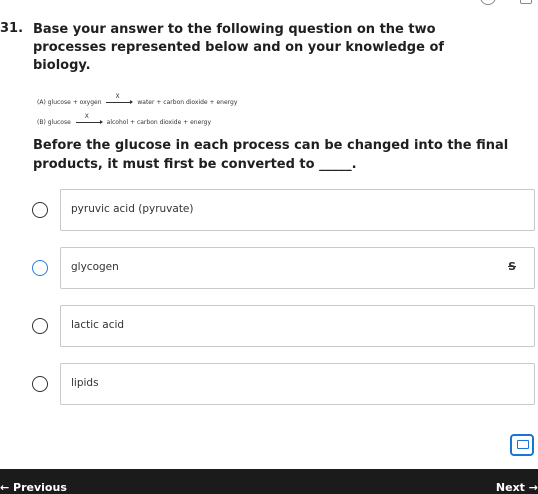 The width and height of the screenshot is (538, 494). What do you see at coordinates (159, 122) in the screenshot?
I see `equation-products: alcohol + carbon dioxide + energy` at bounding box center [159, 122].